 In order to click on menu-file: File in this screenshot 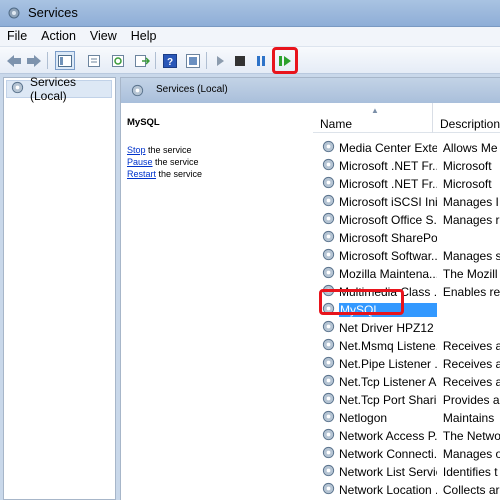, I will do `click(17, 37)`.